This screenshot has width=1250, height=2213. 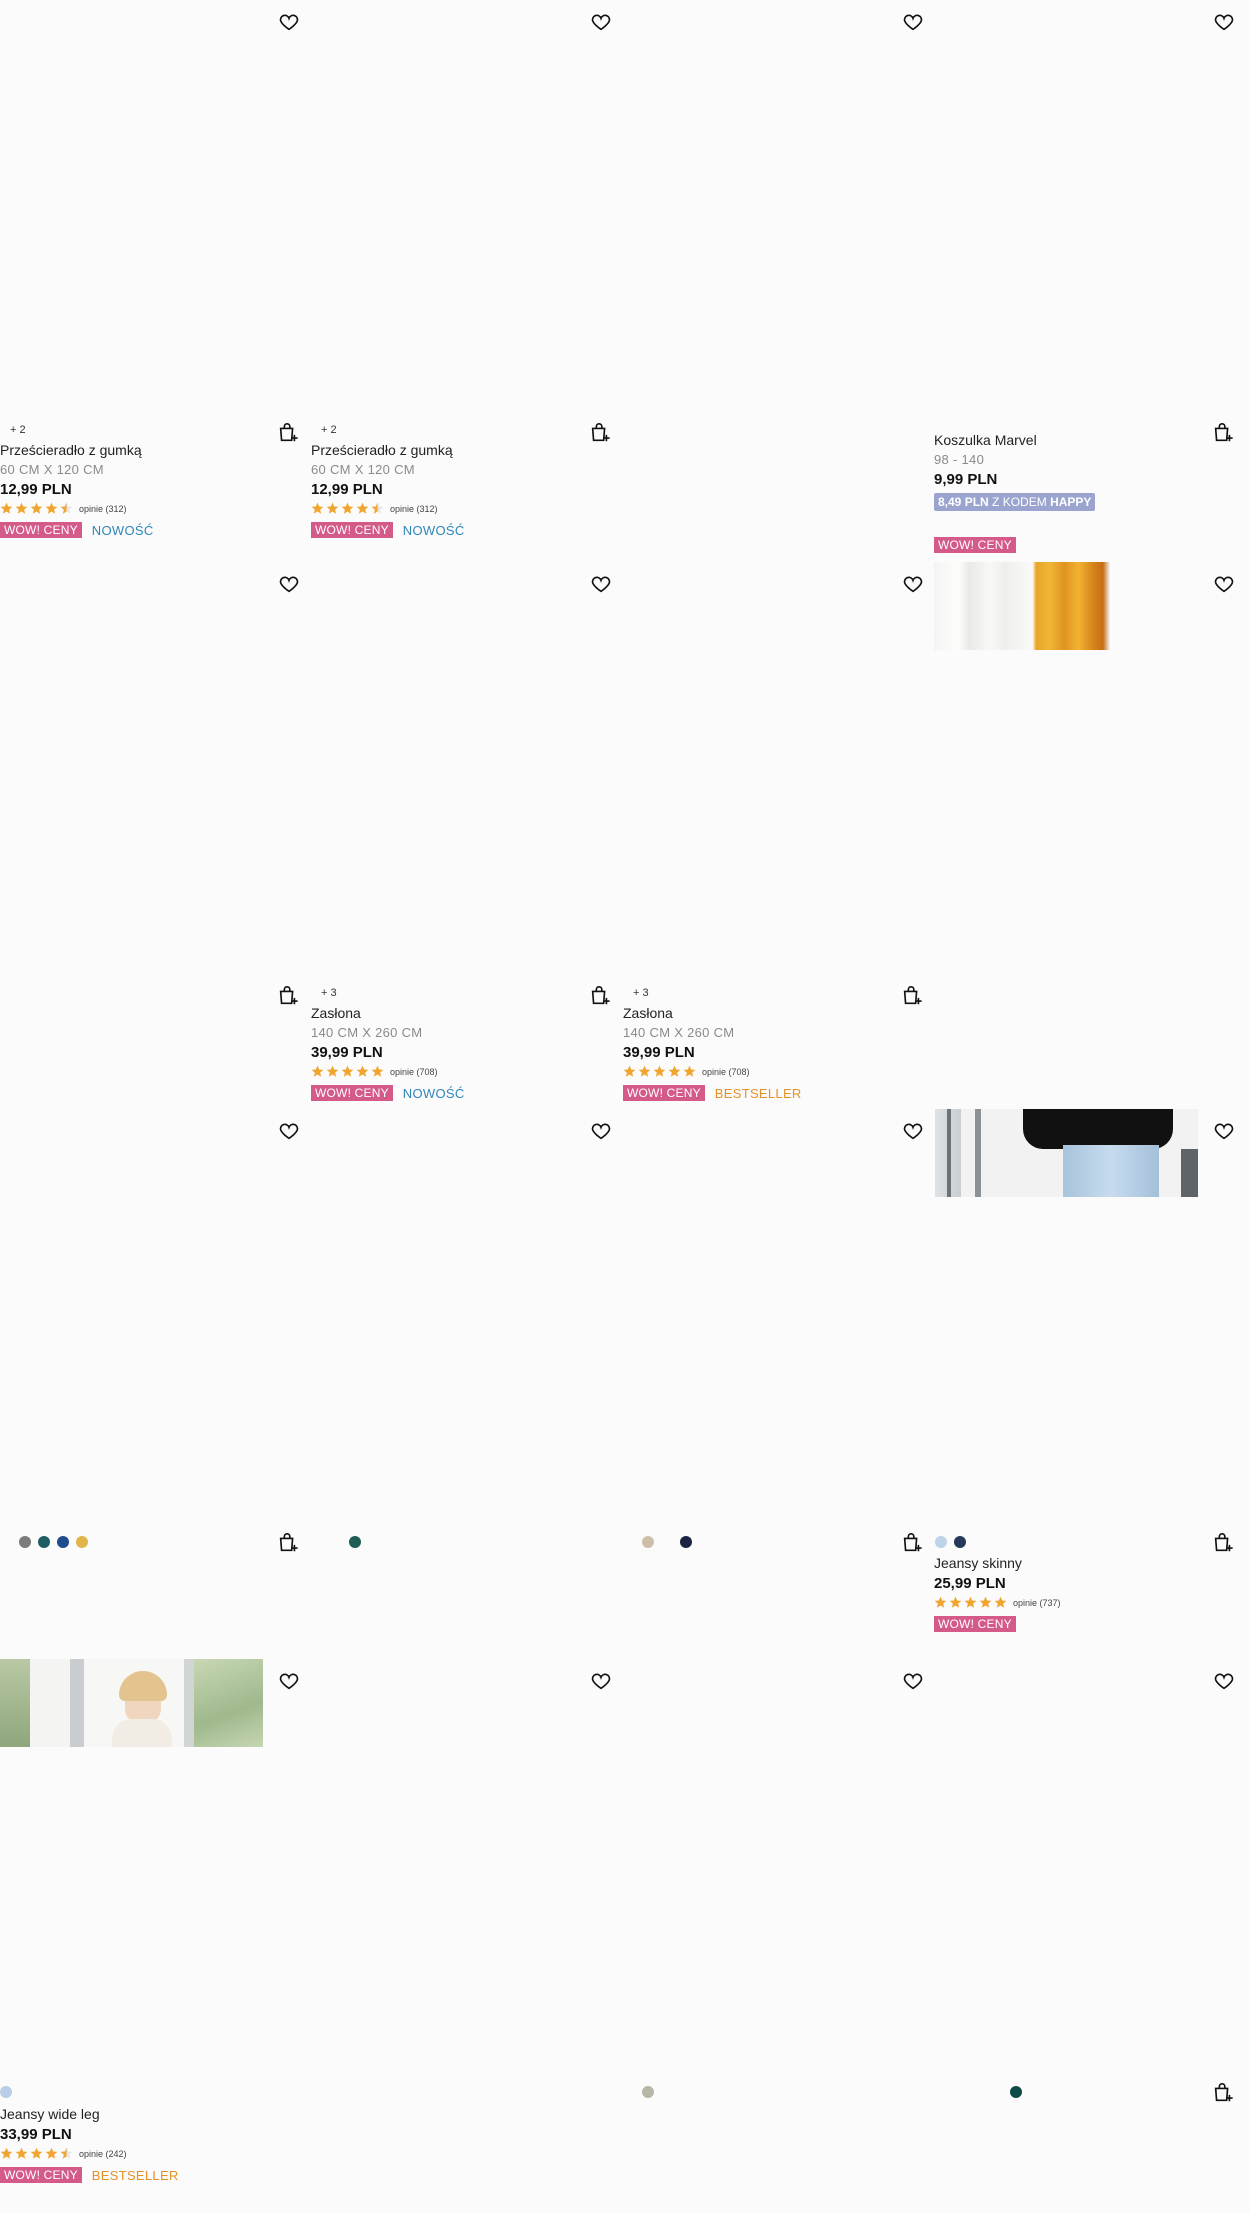 What do you see at coordinates (1022, 606) in the screenshot?
I see `product-image-curtains` at bounding box center [1022, 606].